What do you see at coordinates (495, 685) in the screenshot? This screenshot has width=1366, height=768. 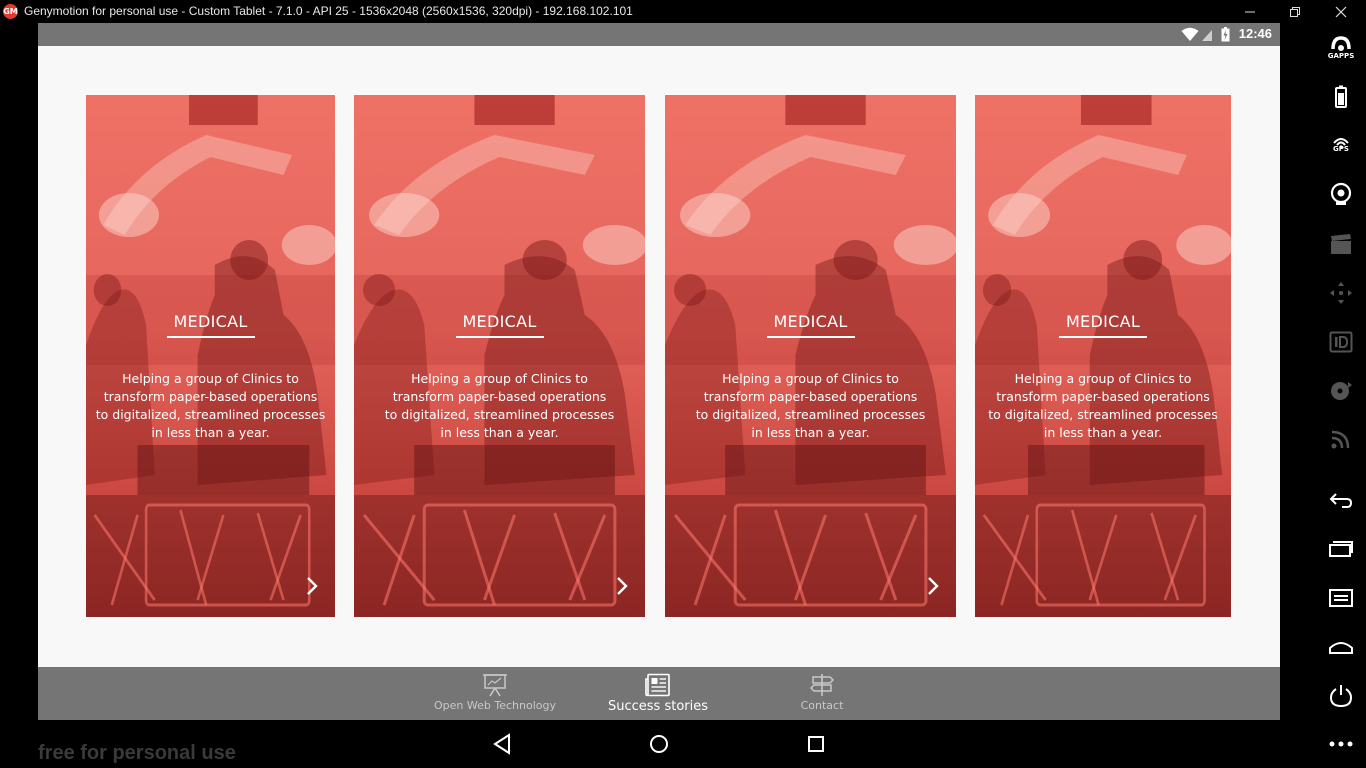 I see `presentation-icon` at bounding box center [495, 685].